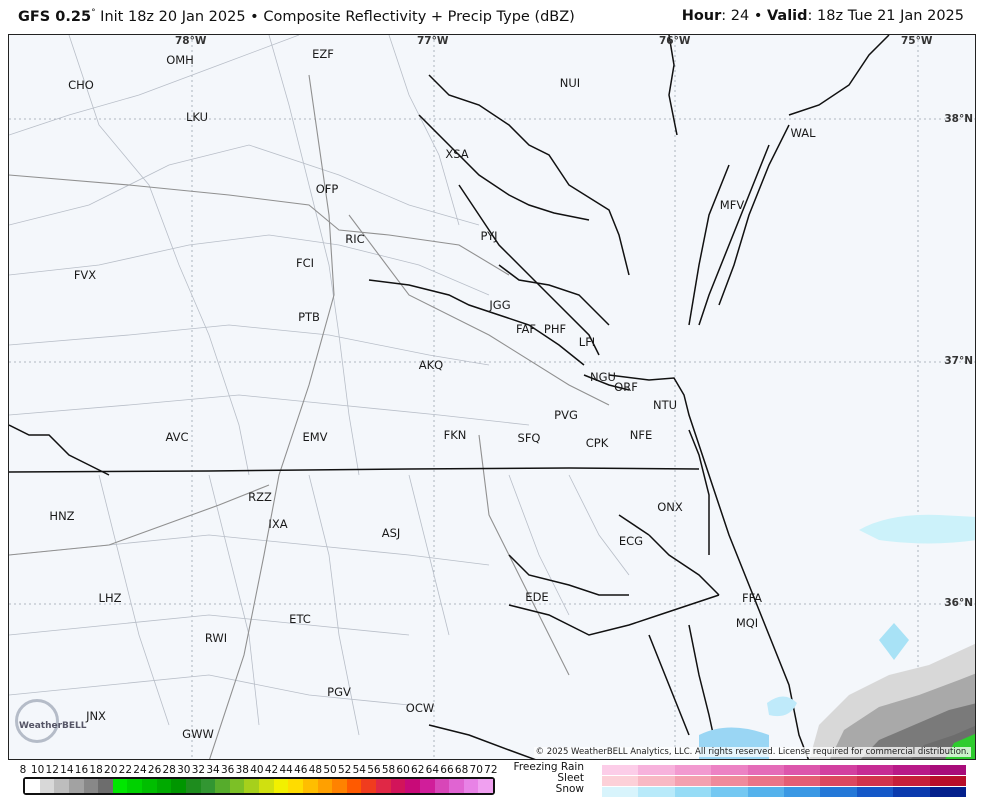 This screenshot has height=808, width=984. I want to click on station-label: HNZ, so click(62, 516).